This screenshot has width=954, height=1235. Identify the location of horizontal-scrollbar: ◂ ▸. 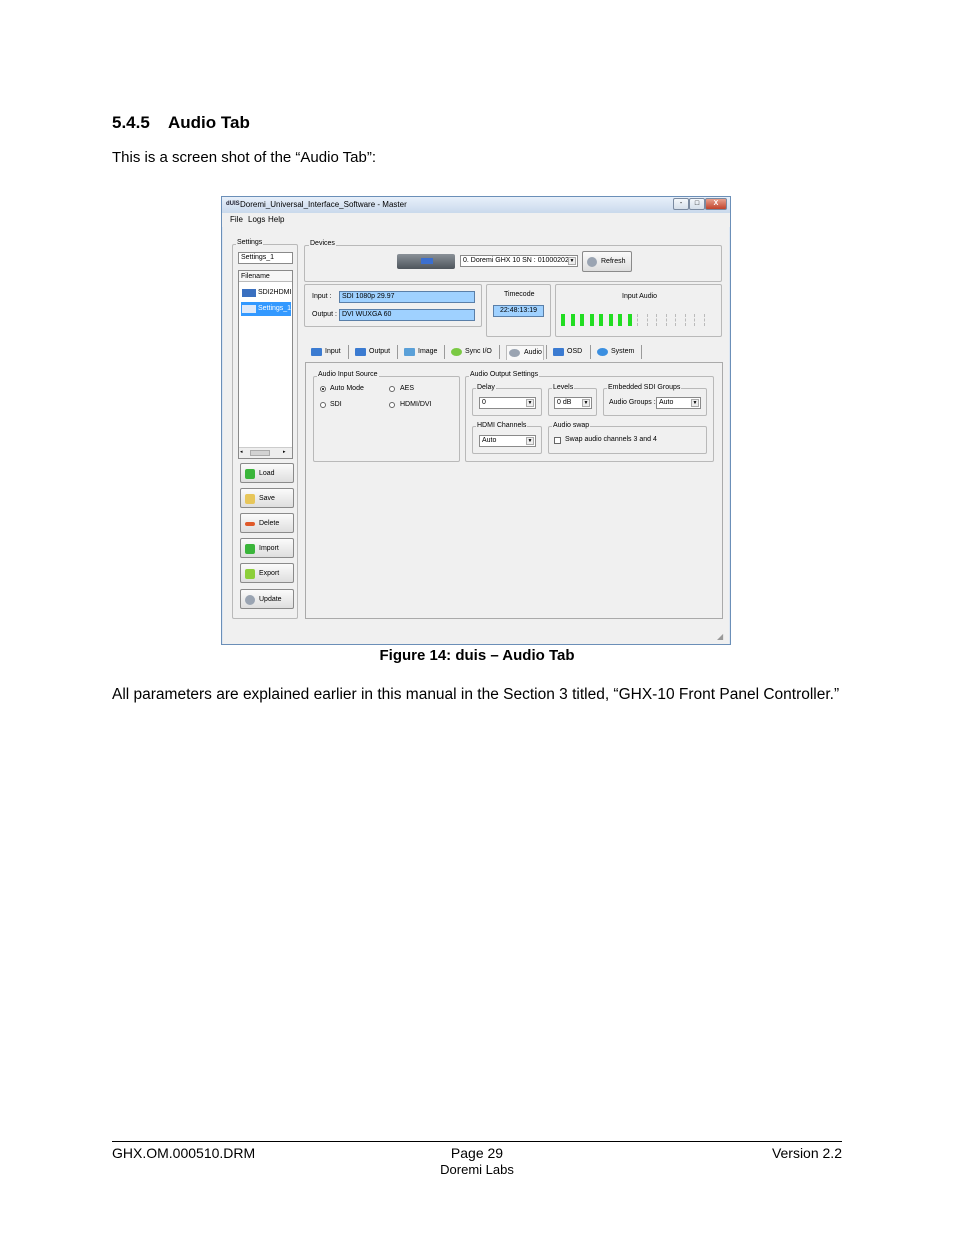
(265, 452).